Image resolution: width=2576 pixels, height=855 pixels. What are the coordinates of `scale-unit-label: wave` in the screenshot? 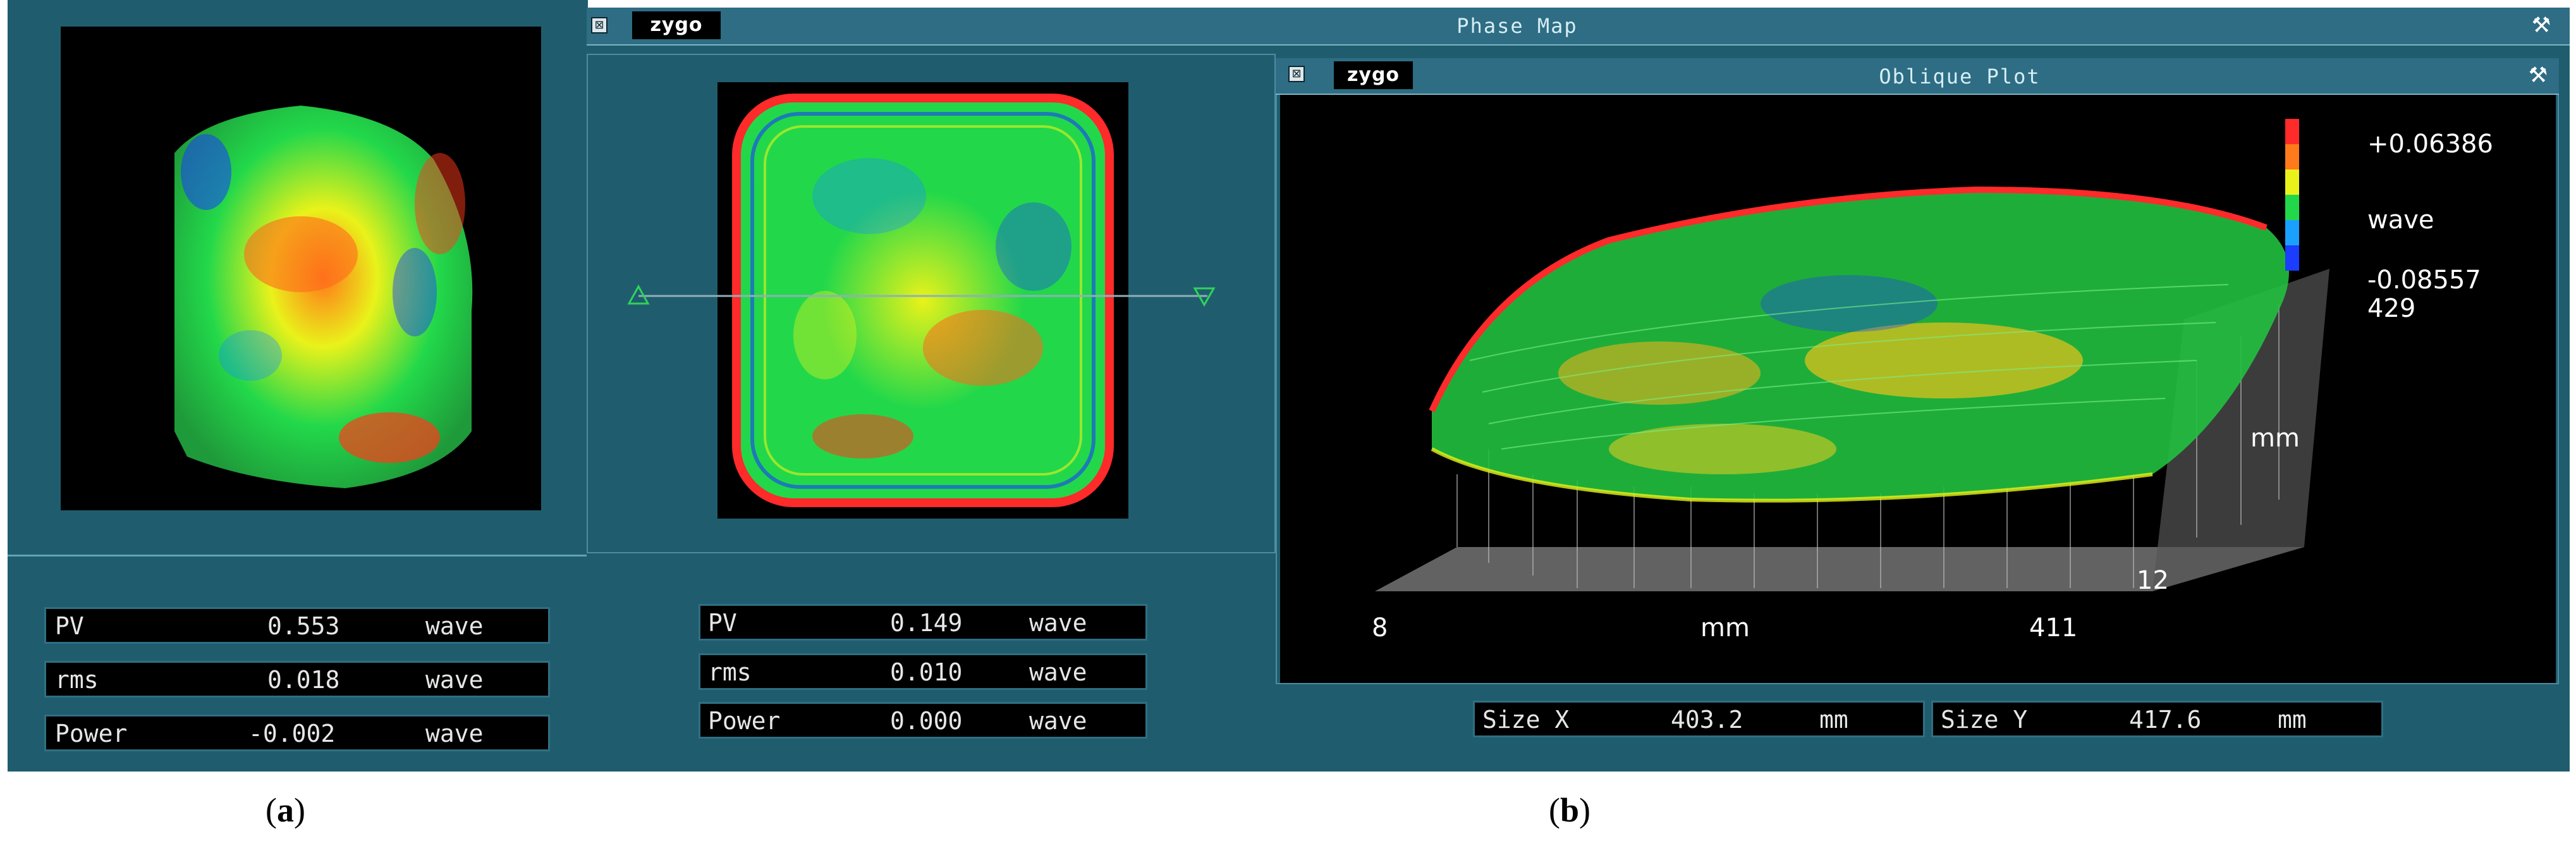 It's located at (2400, 220).